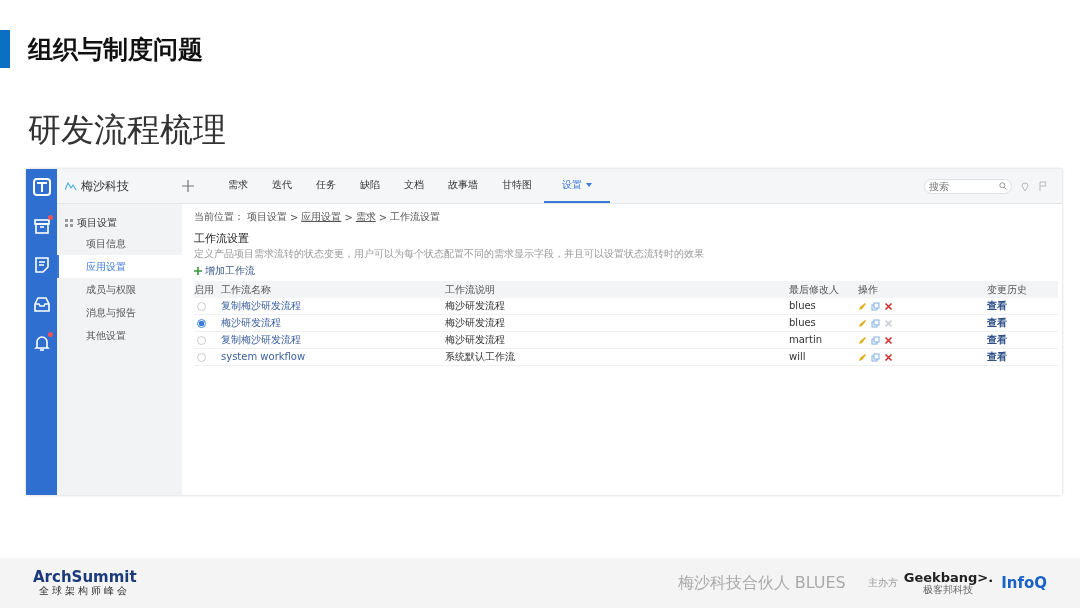 The height and width of the screenshot is (608, 1080). Describe the element at coordinates (449, 254) in the screenshot. I see `section-description: 定义产品项目需求流转的状态变更，用户可以为每个状态配置不同的需求显示字段，并且可以设置状态流转时的效果` at that location.